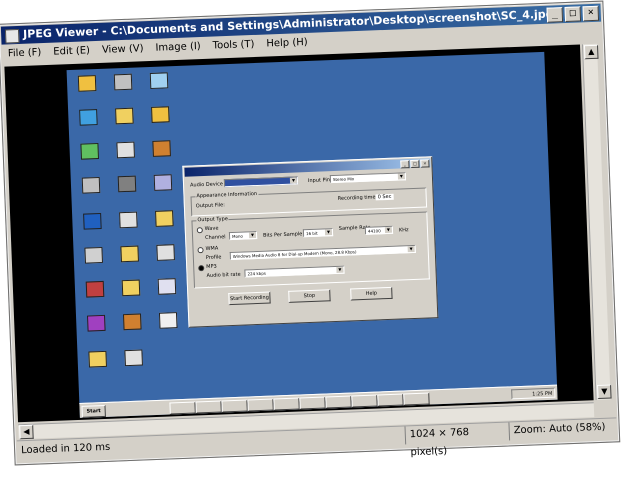 The width and height of the screenshot is (628, 480). I want to click on dialog-close-button: ×, so click(425, 163).